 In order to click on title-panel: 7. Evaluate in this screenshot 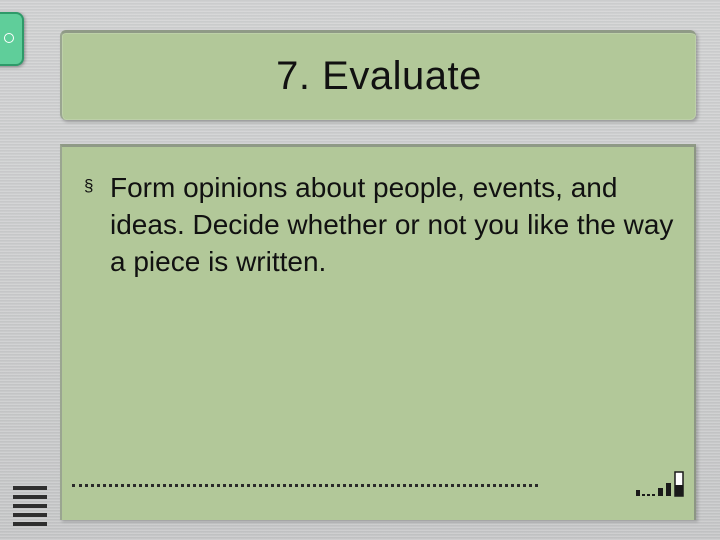, I will do `click(378, 75)`.